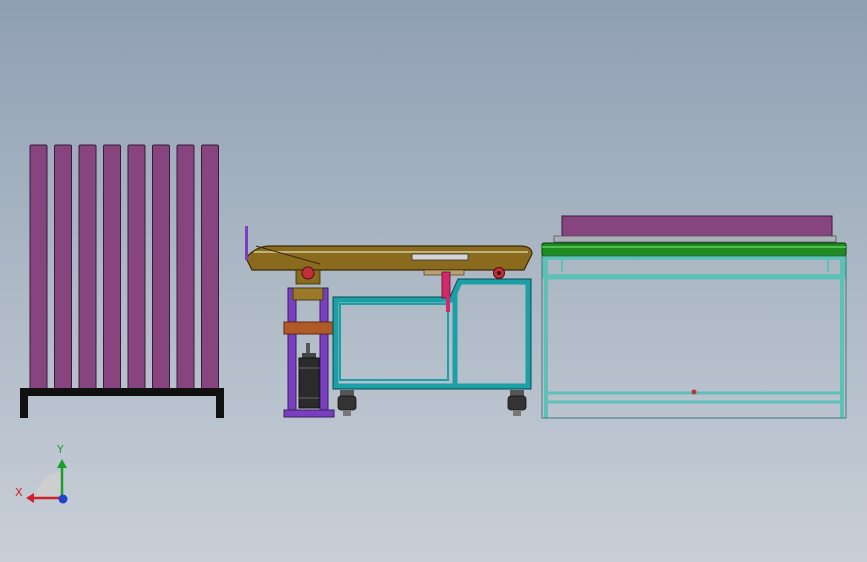 This screenshot has width=867, height=562. What do you see at coordinates (517, 403) in the screenshot?
I see `caster-wheel-right` at bounding box center [517, 403].